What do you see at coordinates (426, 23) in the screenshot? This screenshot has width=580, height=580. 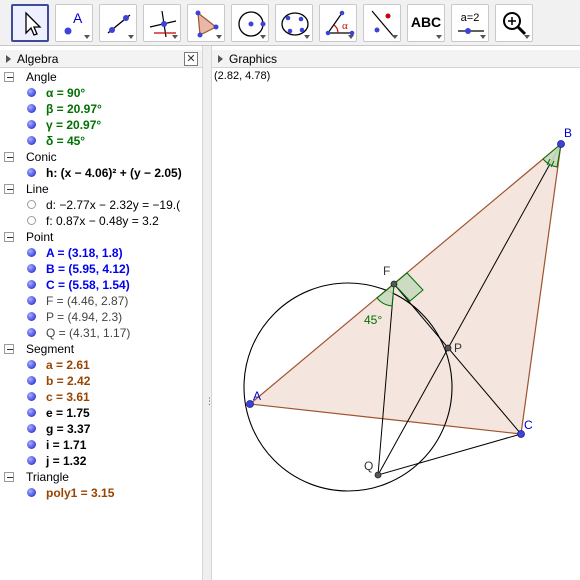 I see `text-tool-button: ABC` at bounding box center [426, 23].